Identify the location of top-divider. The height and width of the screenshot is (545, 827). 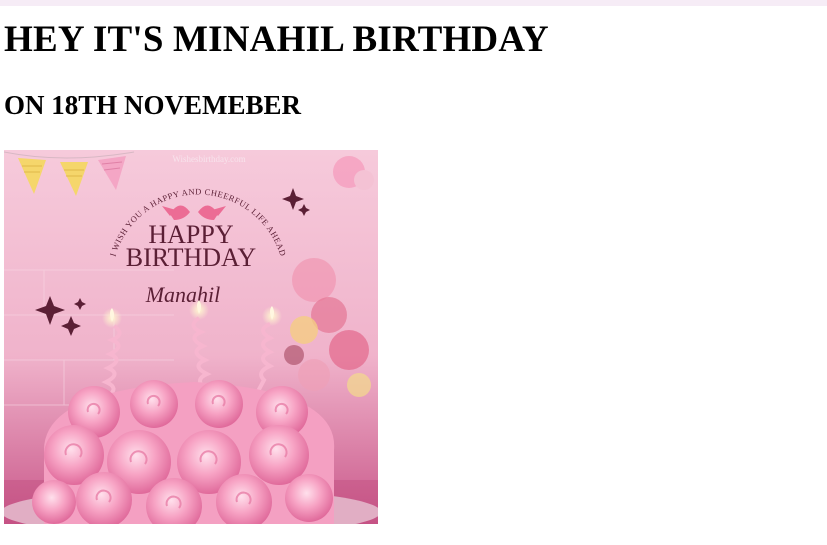
(413, 3).